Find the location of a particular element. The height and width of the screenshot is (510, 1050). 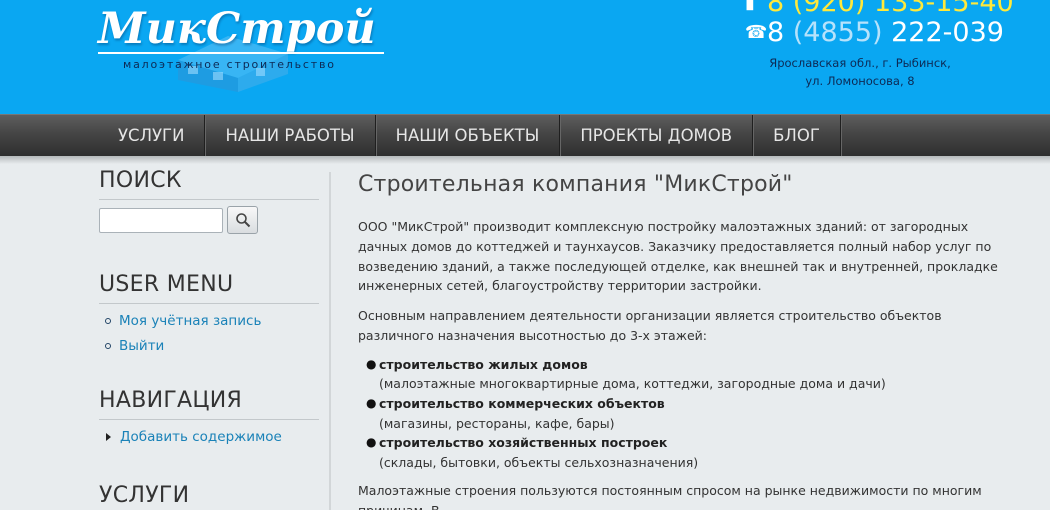

user-menu-item-logout: Выйти is located at coordinates (209, 349).